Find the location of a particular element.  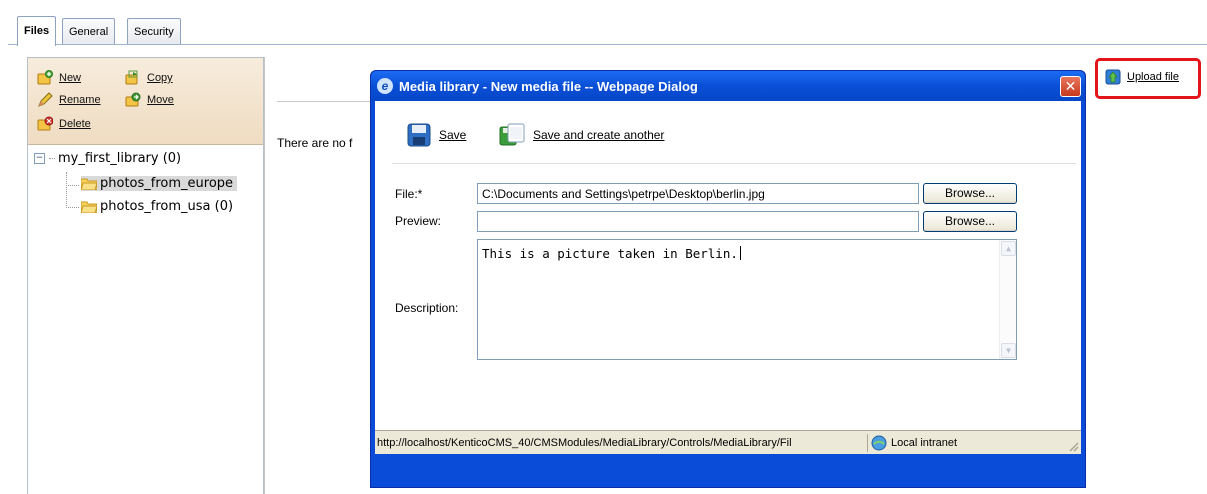

panel-divider is located at coordinates (264, 275).